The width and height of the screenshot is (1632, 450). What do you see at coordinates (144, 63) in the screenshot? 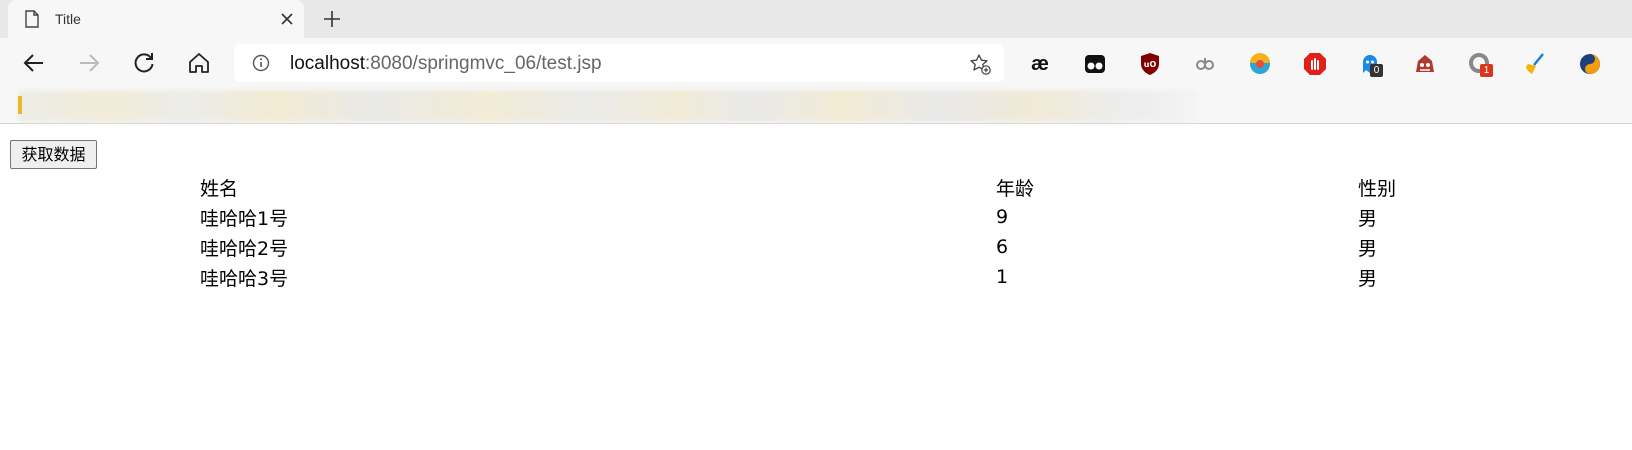
I see `reload-icon` at bounding box center [144, 63].